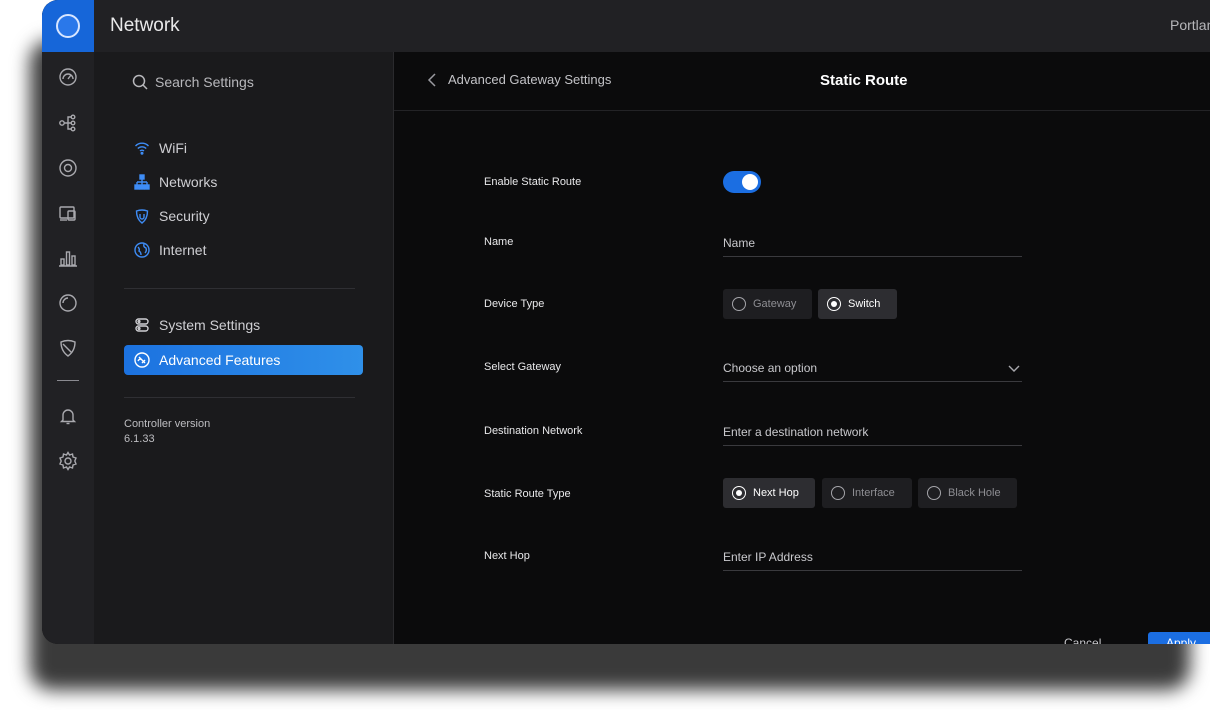 This screenshot has width=1210, height=710. I want to click on ubiquiti-logo, so click(68, 26).